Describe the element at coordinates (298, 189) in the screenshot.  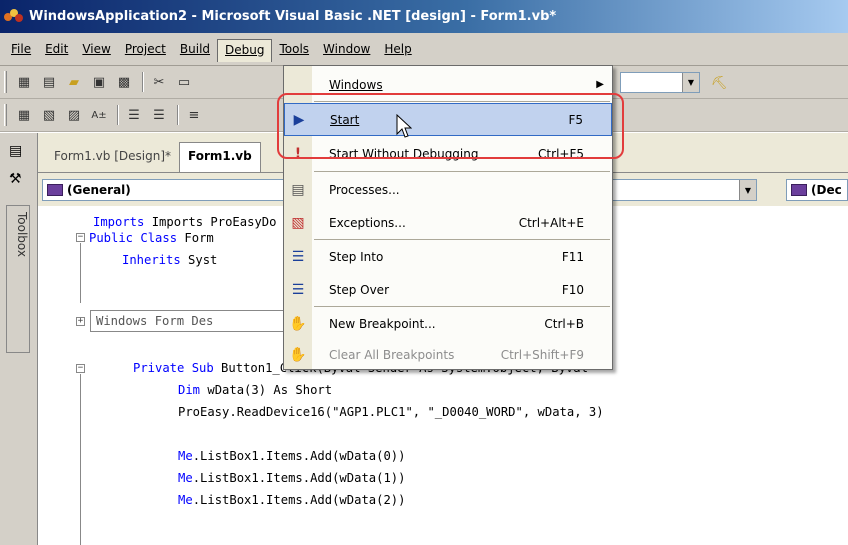
I see `processes-icon: ▤` at that location.